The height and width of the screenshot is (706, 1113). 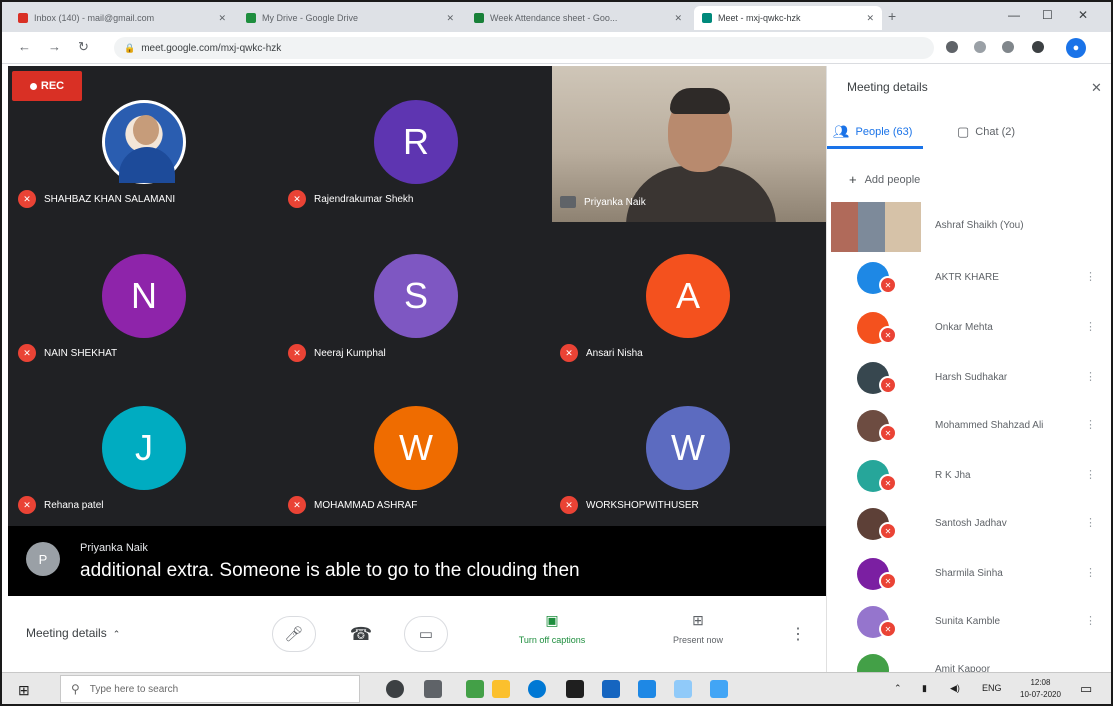 I want to click on participant-row: Amit Kapoor, so click(x=969, y=659).